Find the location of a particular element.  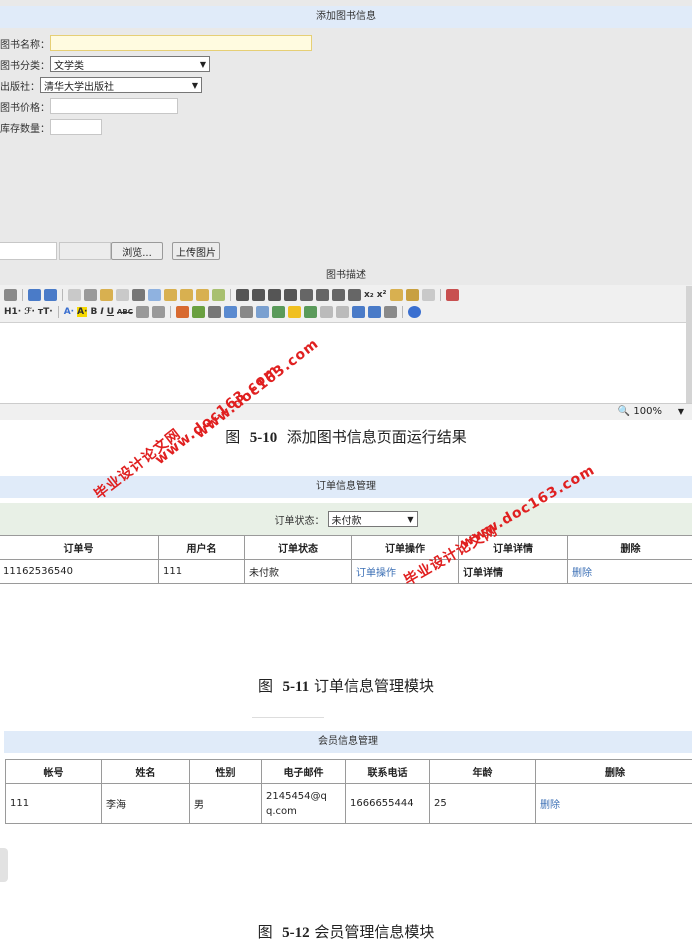

remove-format-icon is located at coordinates (158, 312).